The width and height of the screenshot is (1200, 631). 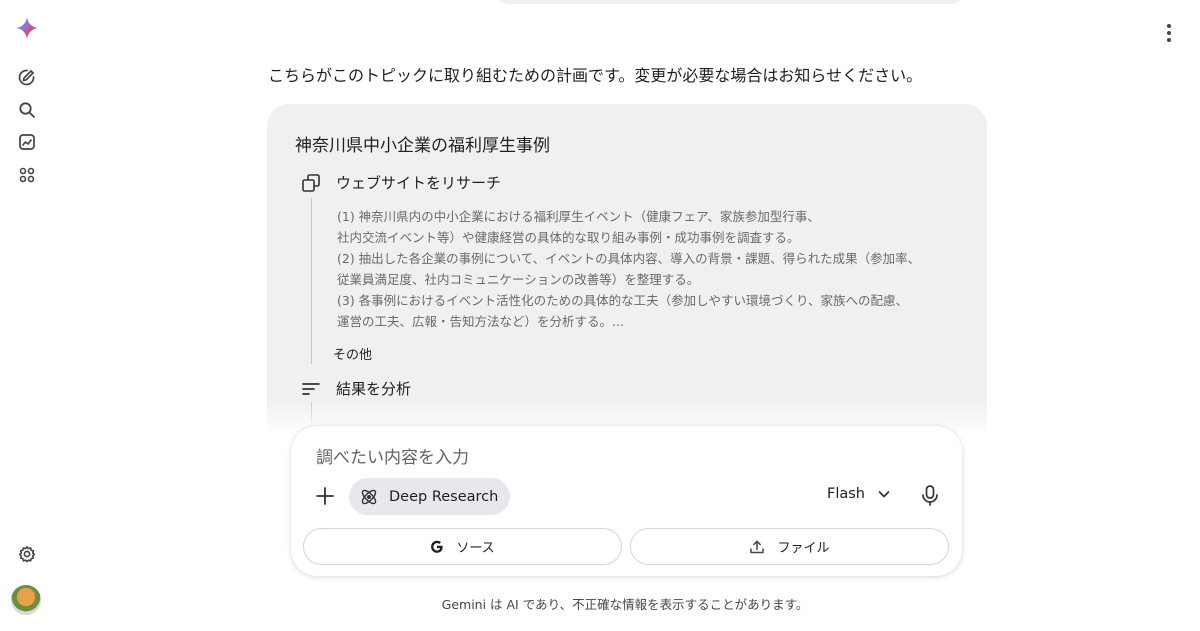 I want to click on sort-lines-icon, so click(x=311, y=388).